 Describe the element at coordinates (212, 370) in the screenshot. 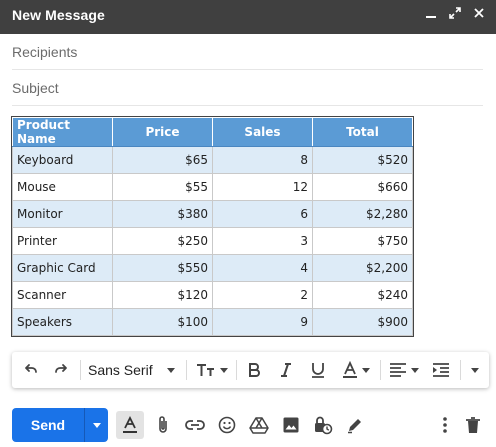

I see `font-size-button` at that location.